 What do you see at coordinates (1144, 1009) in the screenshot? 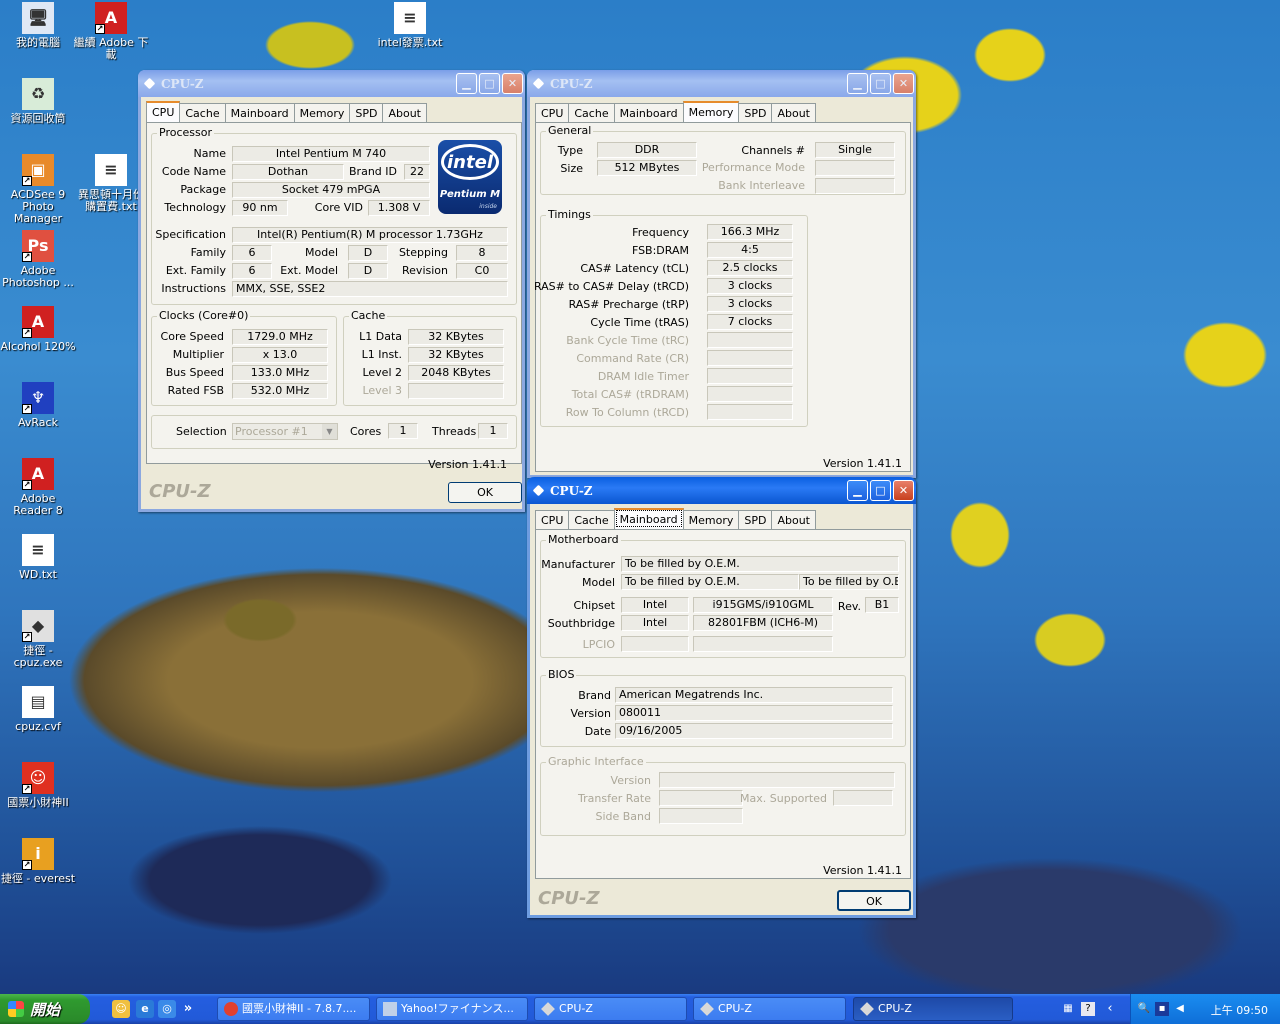
I see `search-icon: 🔍` at bounding box center [1144, 1009].